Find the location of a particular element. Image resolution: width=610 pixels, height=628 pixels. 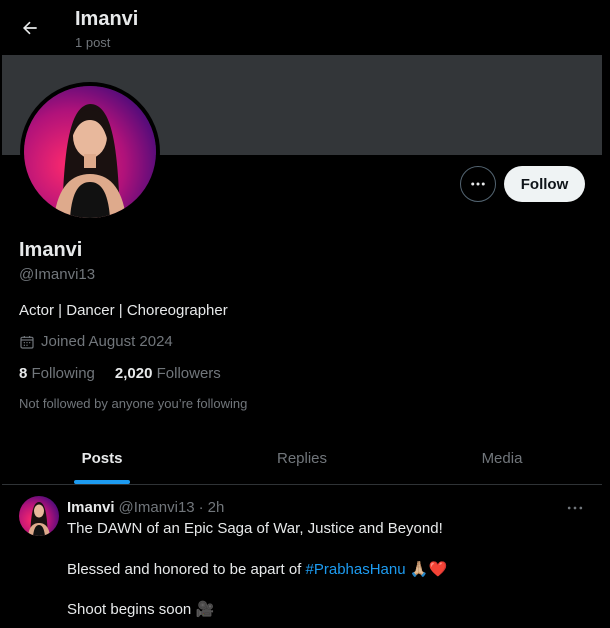

avatar-photo is located at coordinates (90, 152).